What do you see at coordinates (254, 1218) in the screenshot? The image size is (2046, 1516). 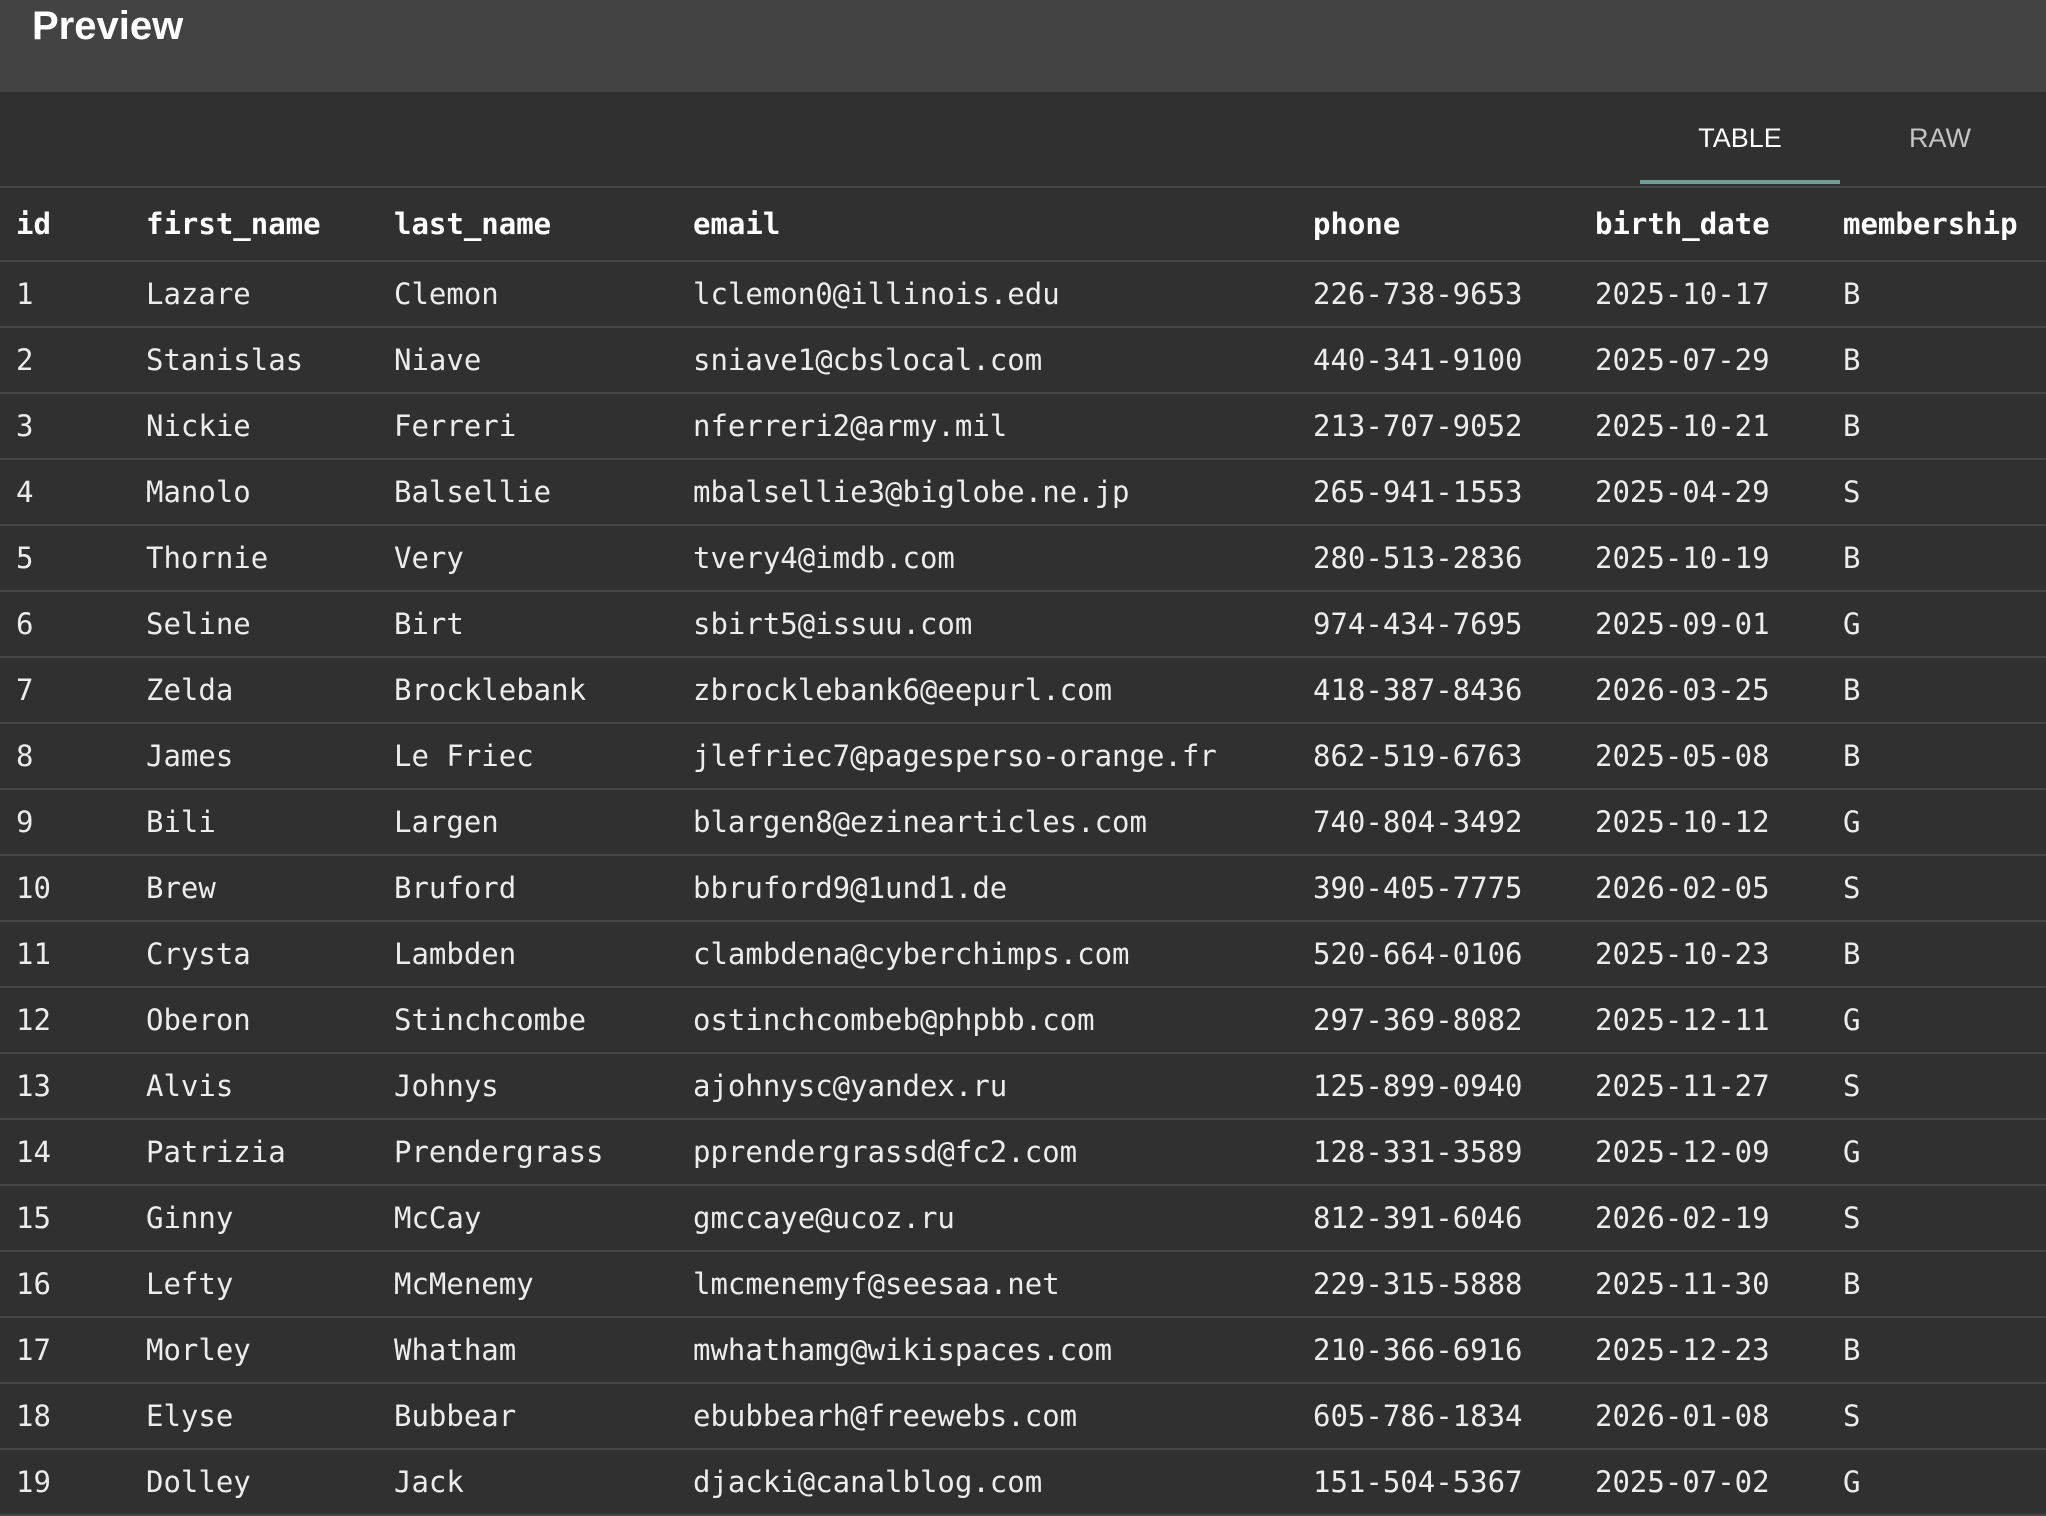 I see `cell-first-name: Ginny` at bounding box center [254, 1218].